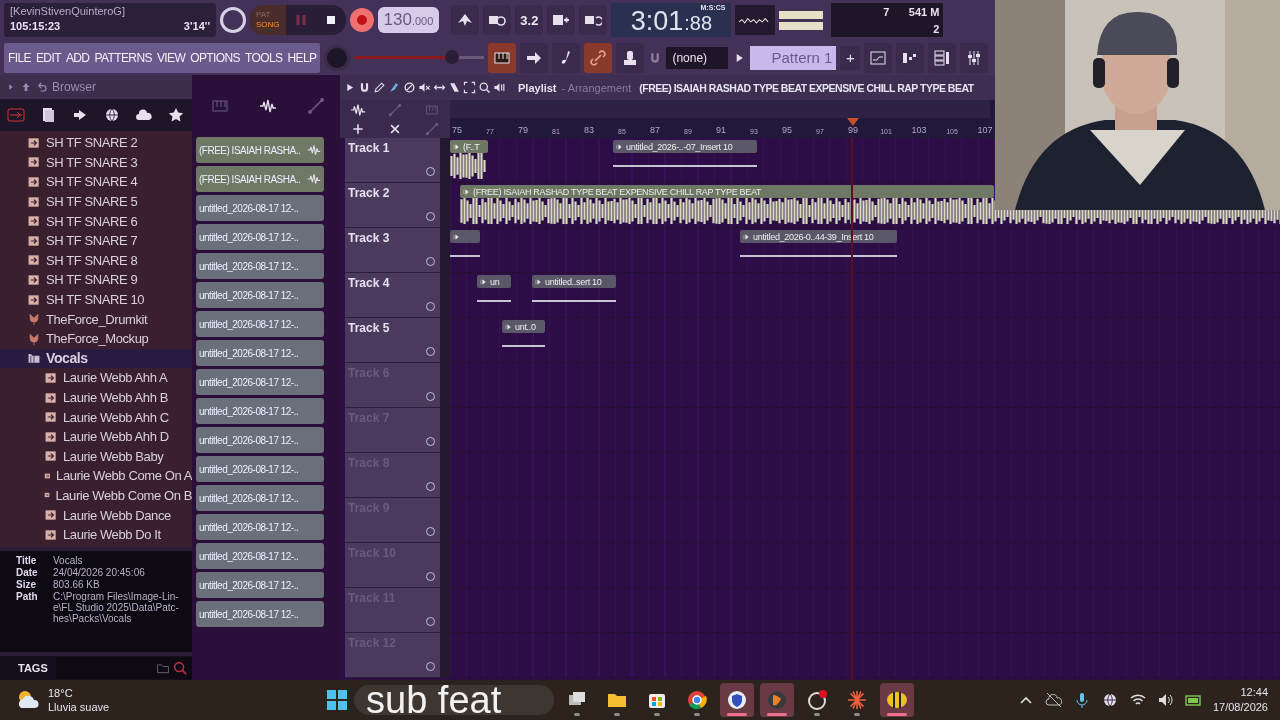 Image resolution: width=1280 pixels, height=720 pixels. What do you see at coordinates (176, 115) in the screenshot?
I see `star-icon` at bounding box center [176, 115].